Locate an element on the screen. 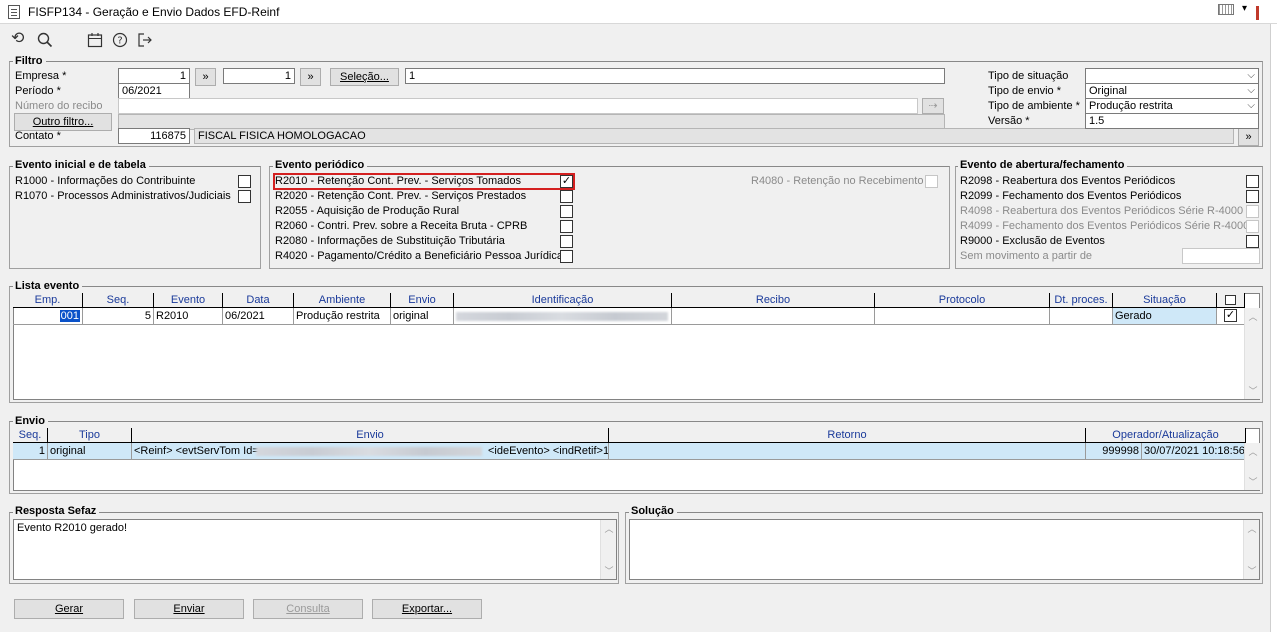 The height and width of the screenshot is (632, 1277). r4020-checkbox is located at coordinates (566, 256).